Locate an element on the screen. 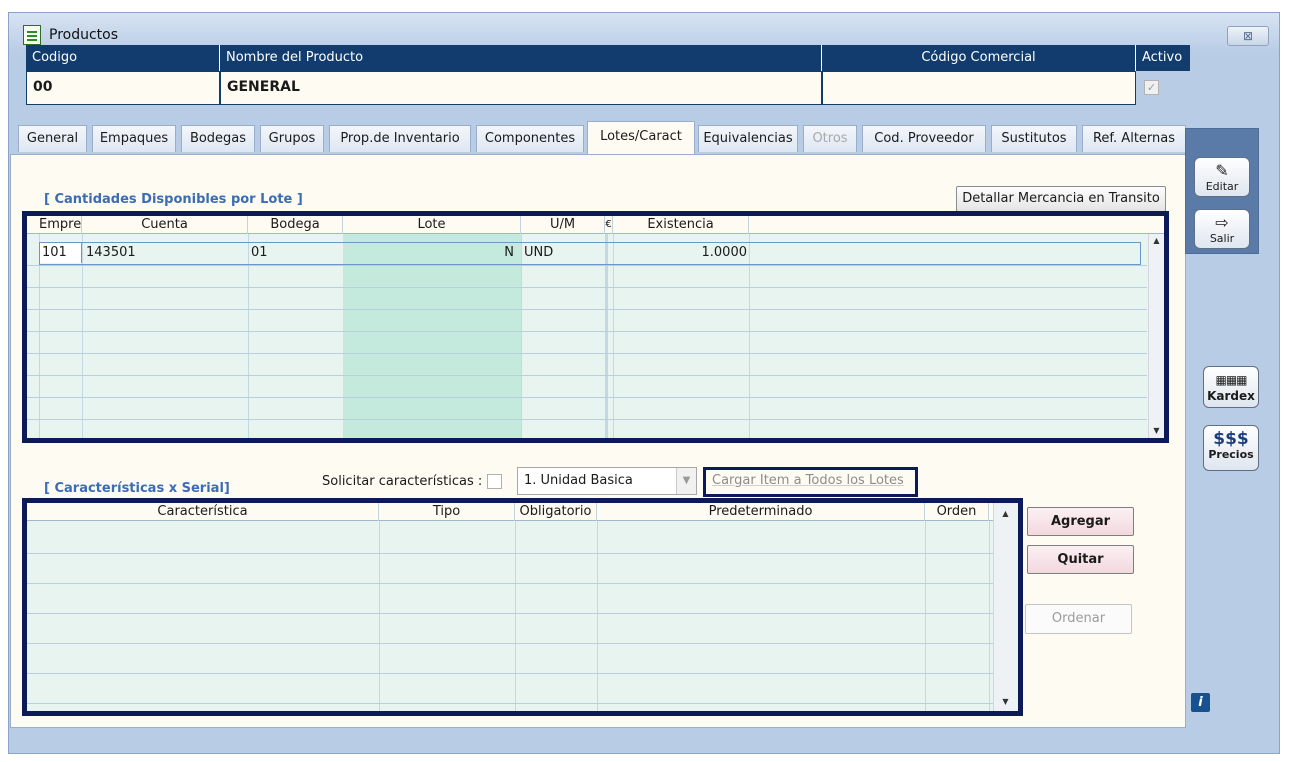  cell-existencia: 1.0000 is located at coordinates (724, 252).